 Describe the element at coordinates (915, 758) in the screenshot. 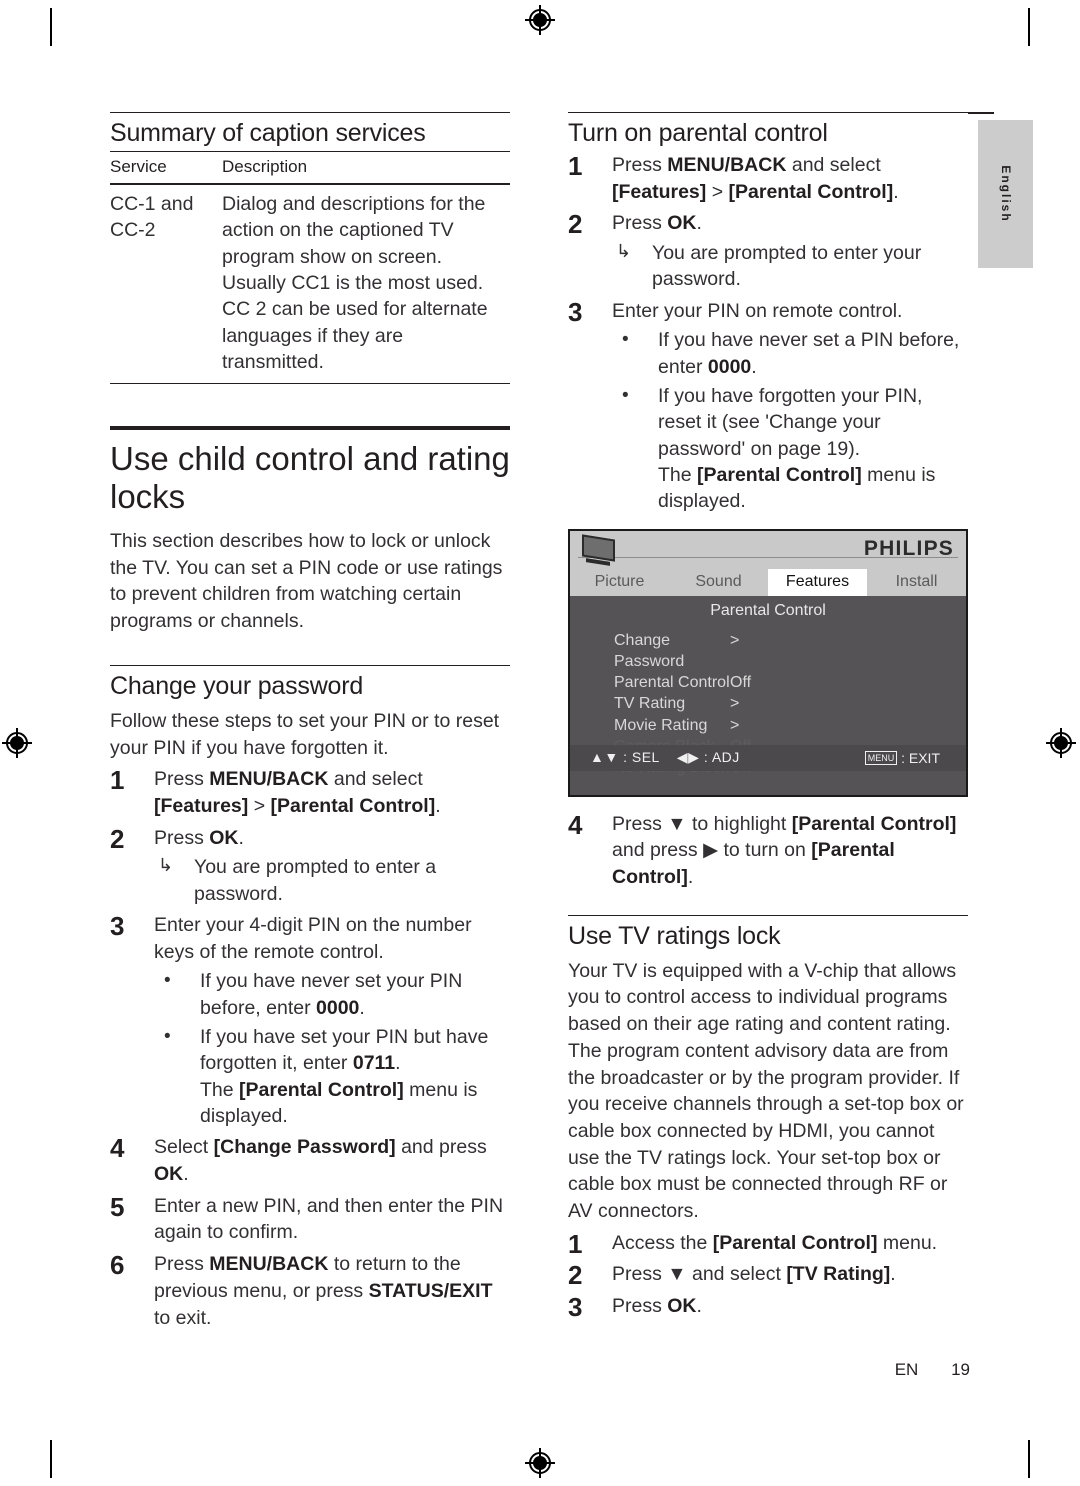

I see `tv-osd-exit-hint: MENU : EXIT` at that location.